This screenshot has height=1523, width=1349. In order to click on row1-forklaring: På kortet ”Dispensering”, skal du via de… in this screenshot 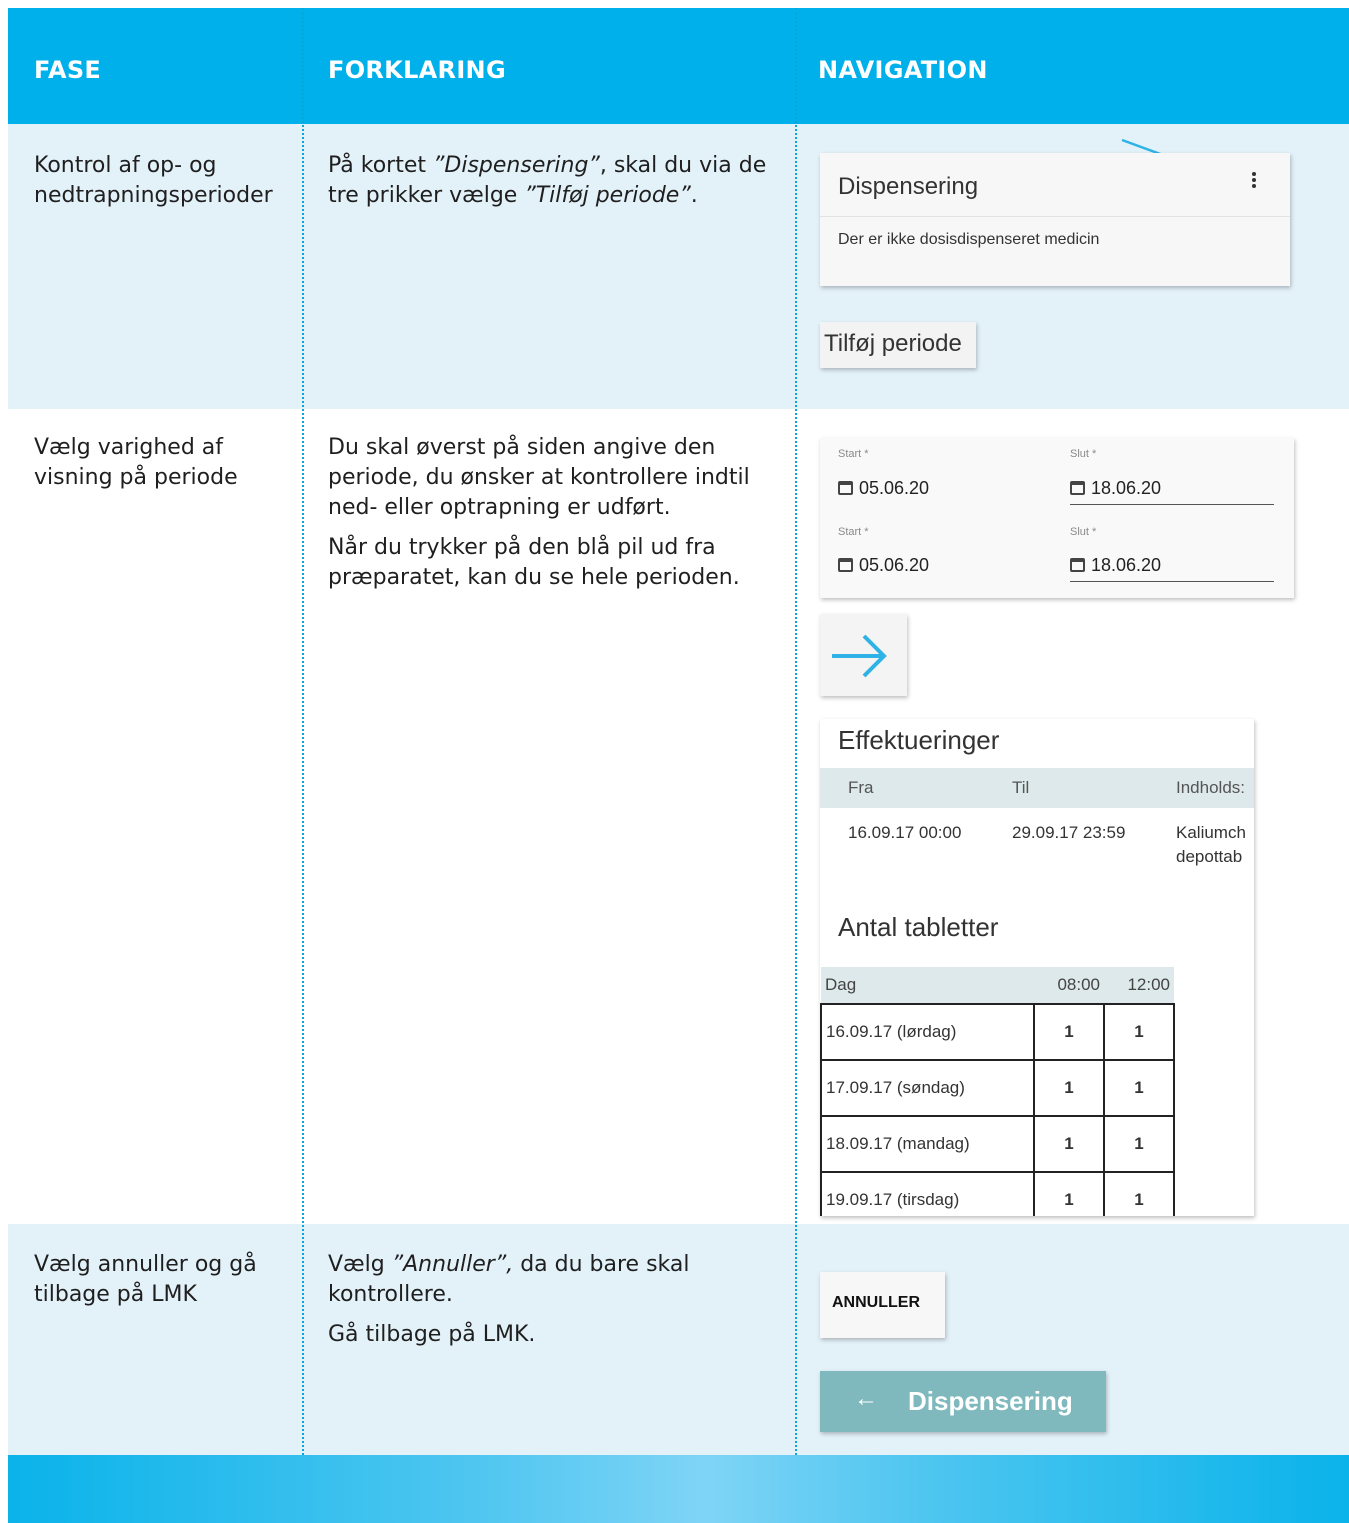, I will do `click(553, 186)`.